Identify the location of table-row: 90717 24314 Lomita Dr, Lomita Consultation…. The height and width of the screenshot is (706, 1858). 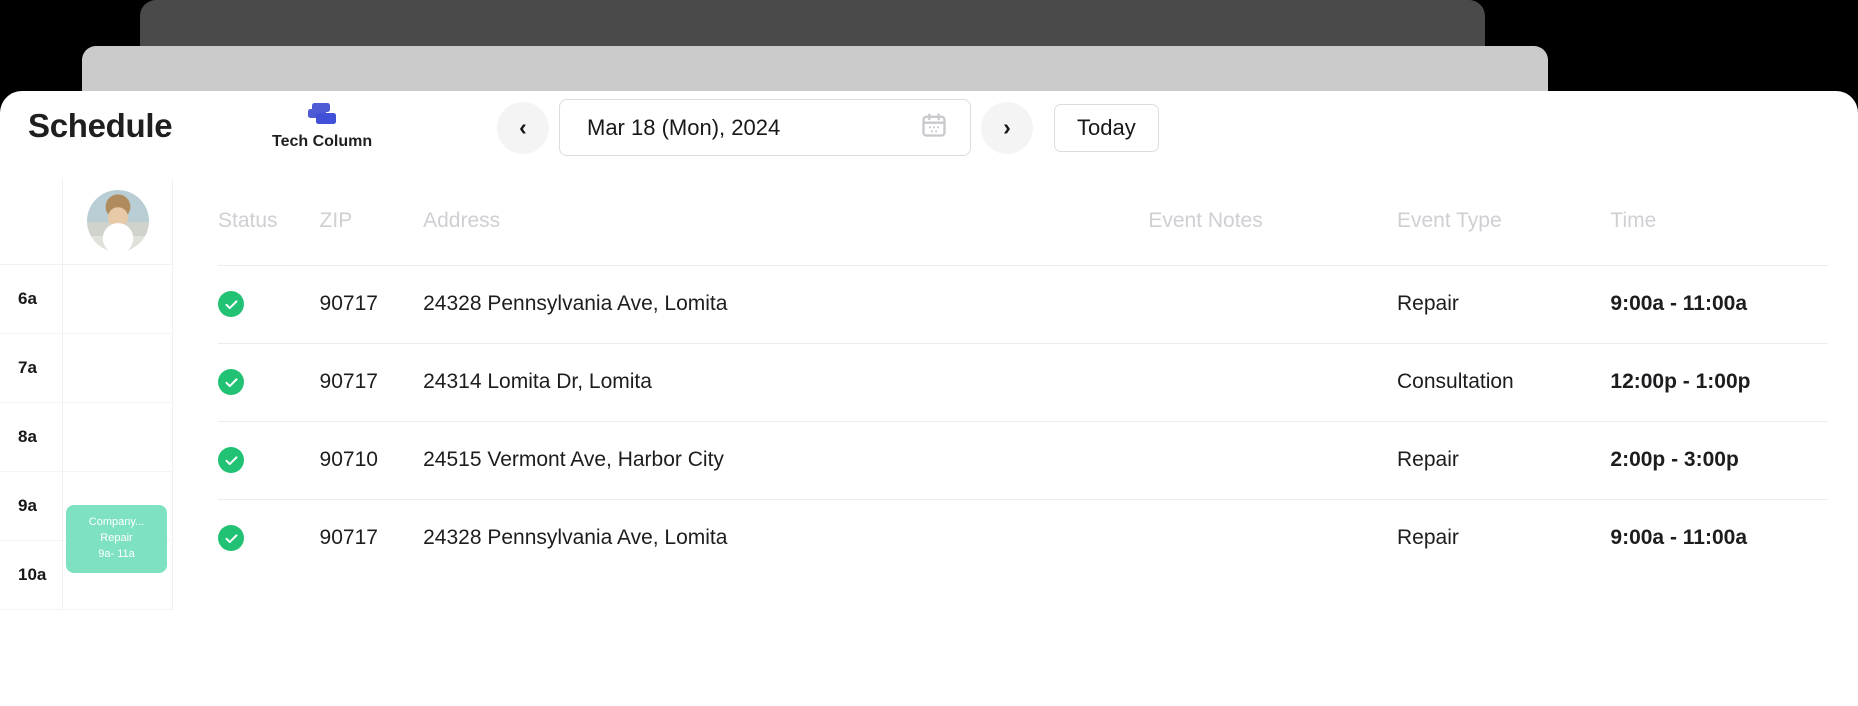
(1023, 382).